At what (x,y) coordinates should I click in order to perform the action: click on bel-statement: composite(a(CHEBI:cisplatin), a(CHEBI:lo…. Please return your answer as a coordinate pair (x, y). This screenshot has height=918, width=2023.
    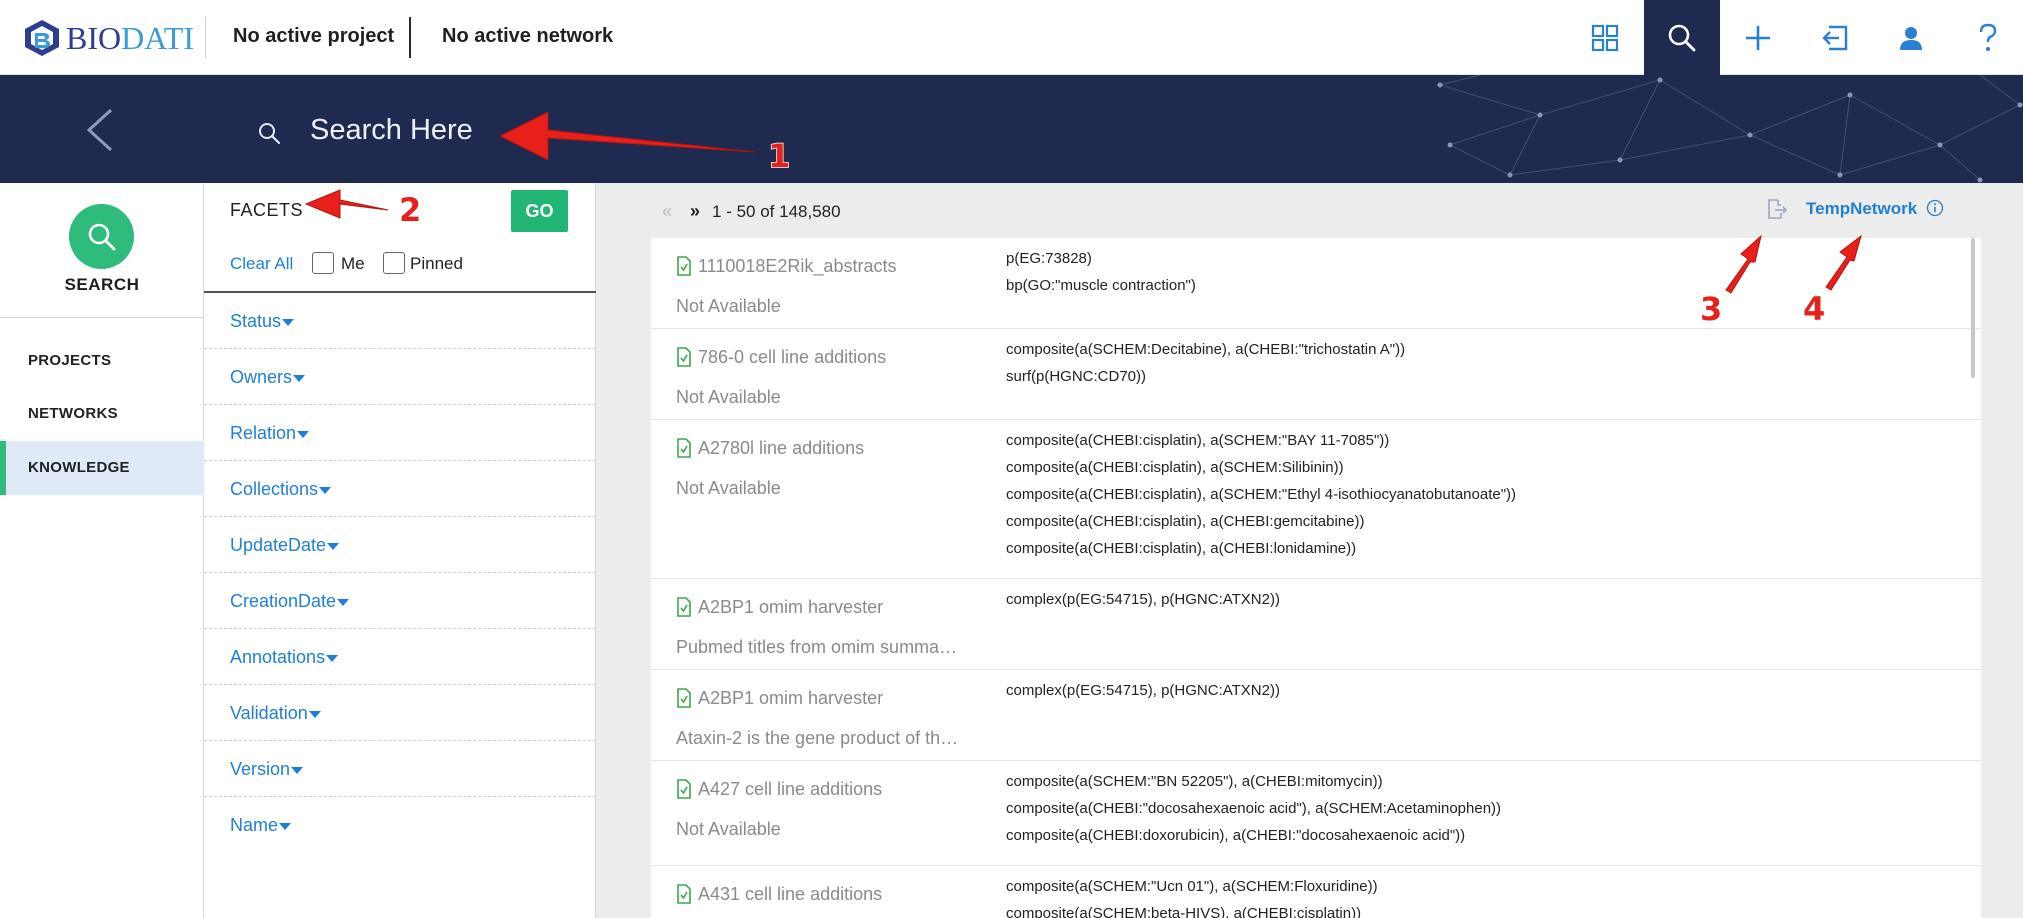
    Looking at the image, I should click on (1181, 548).